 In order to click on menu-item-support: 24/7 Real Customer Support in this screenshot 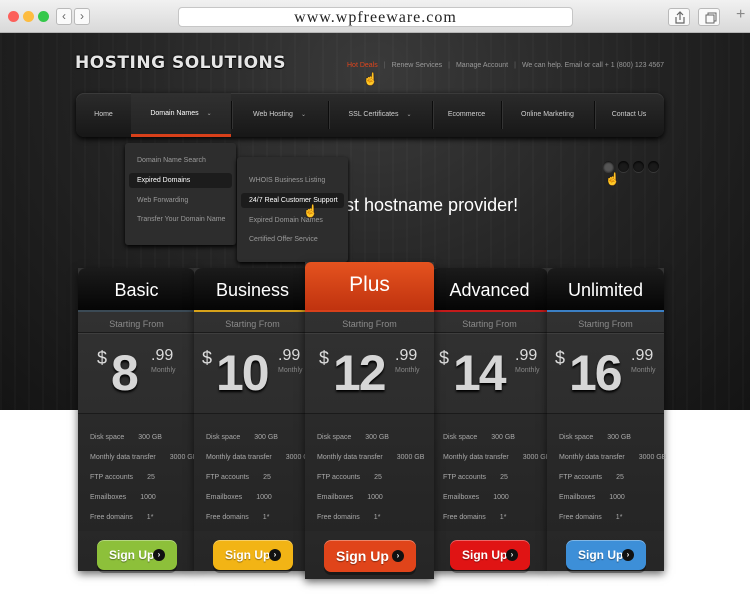, I will do `click(292, 200)`.